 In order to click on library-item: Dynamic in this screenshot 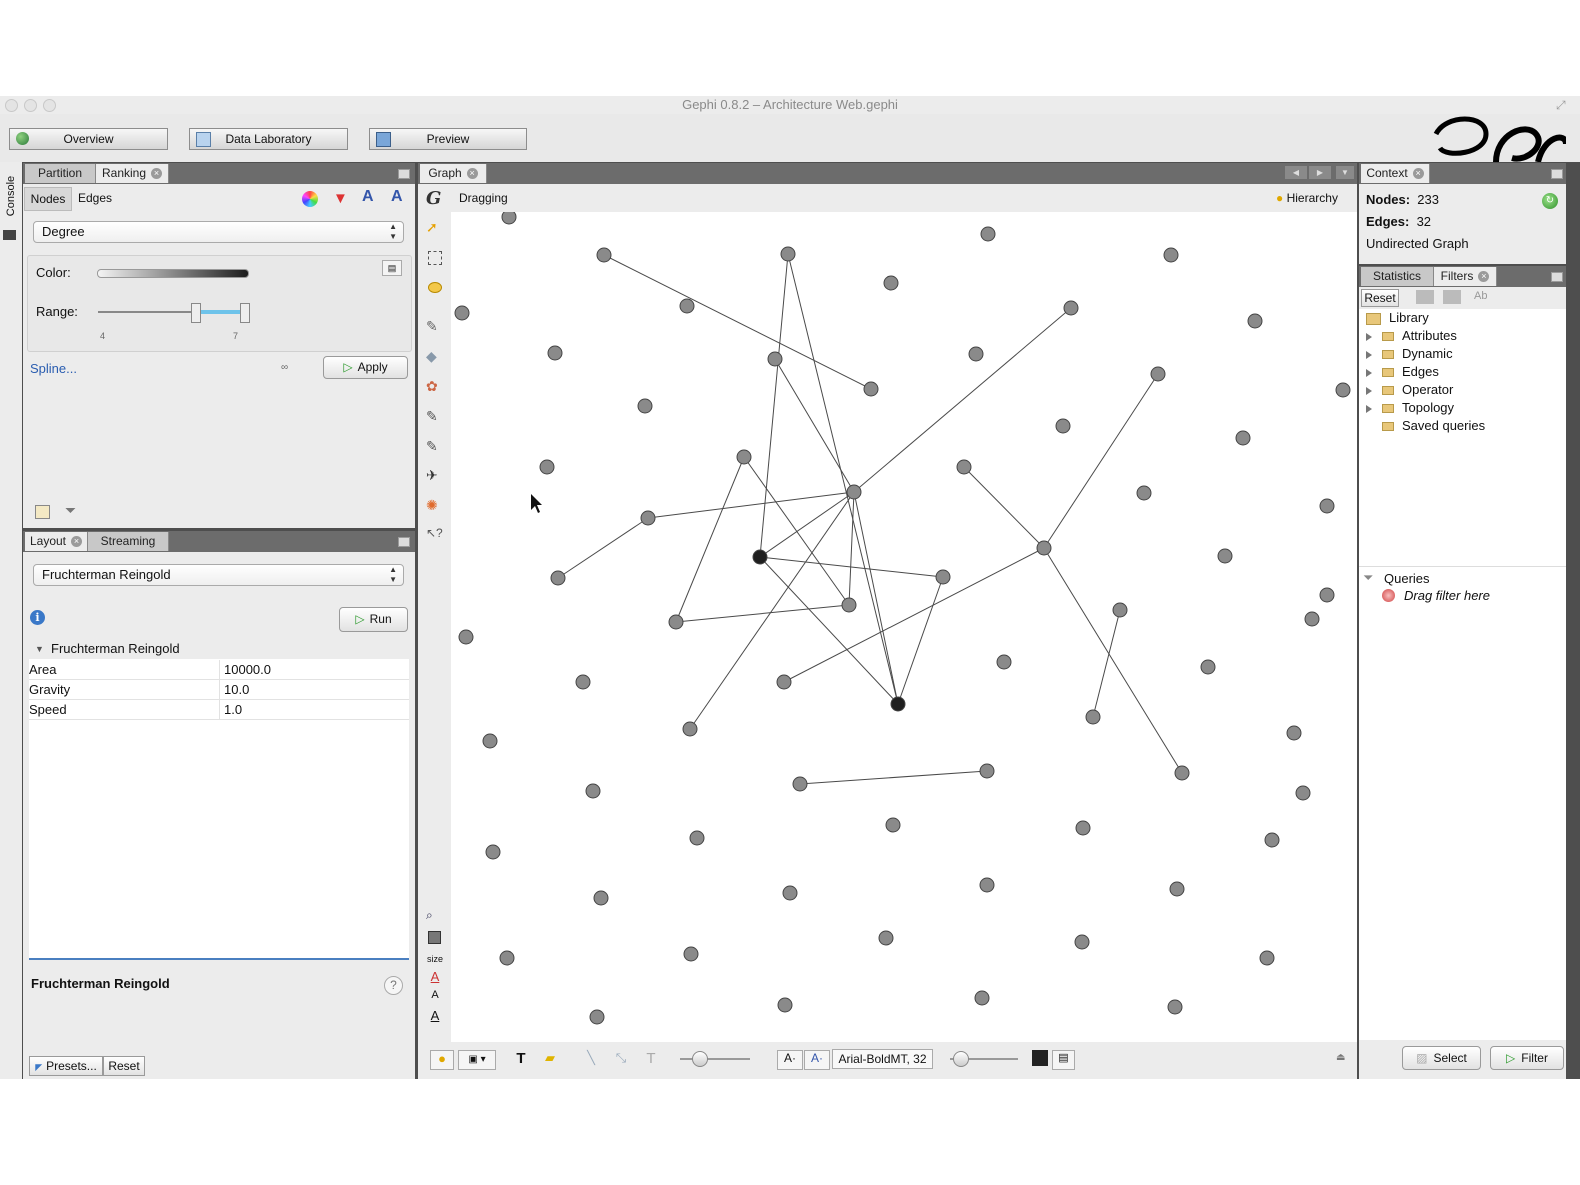, I will do `click(1409, 353)`.